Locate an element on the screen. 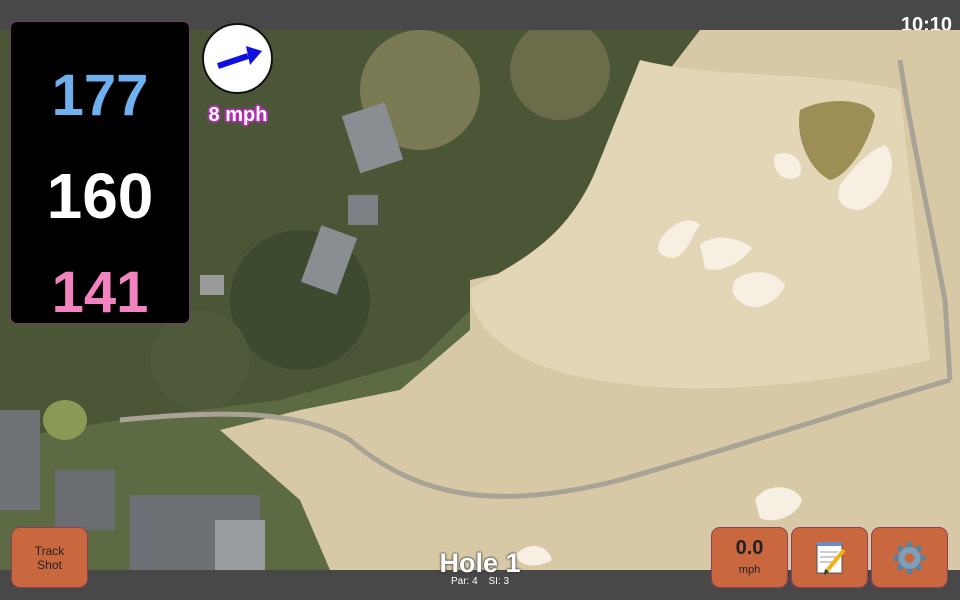 The width and height of the screenshot is (960, 600). settings-button is located at coordinates (909, 557).